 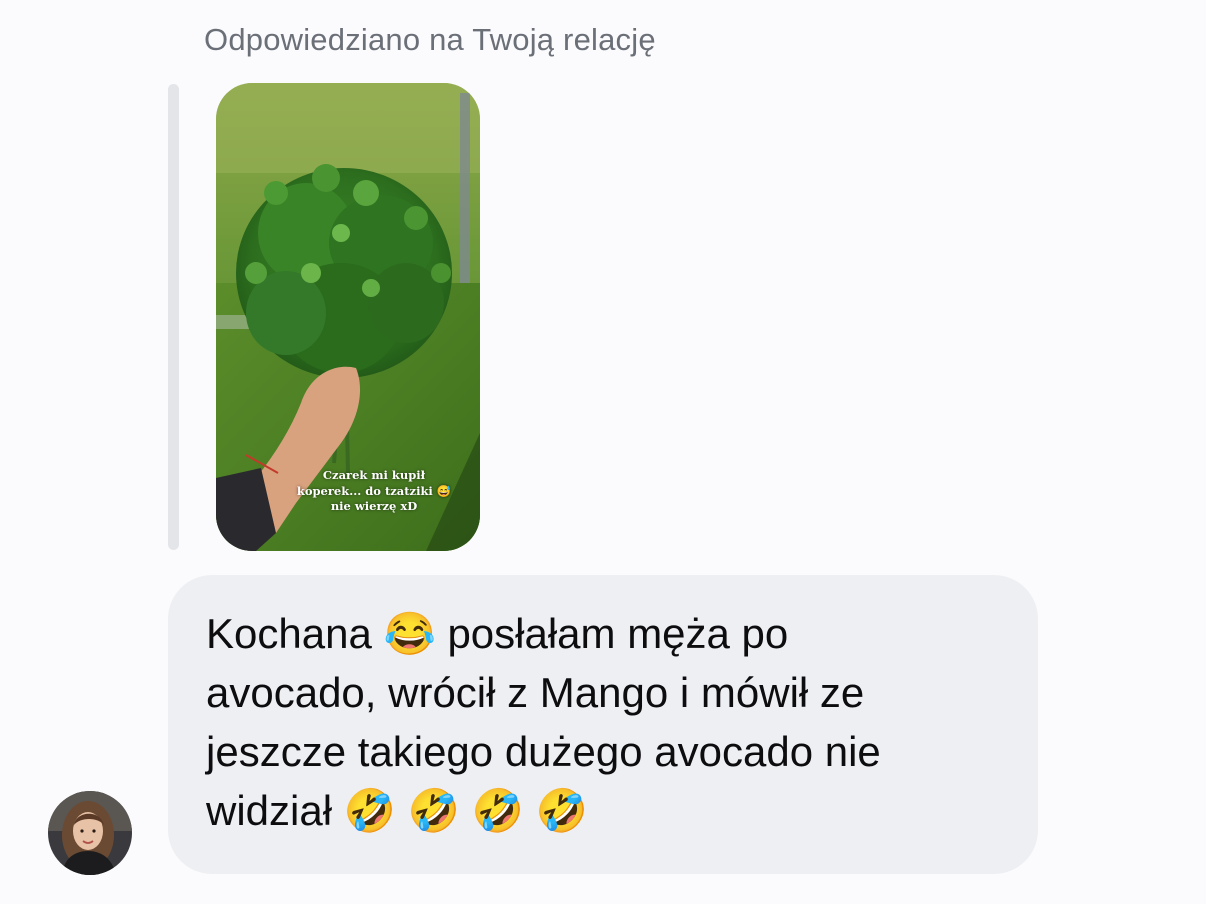 I want to click on message-line: widział 🤣 🤣 🤣 🤣, so click(x=397, y=810).